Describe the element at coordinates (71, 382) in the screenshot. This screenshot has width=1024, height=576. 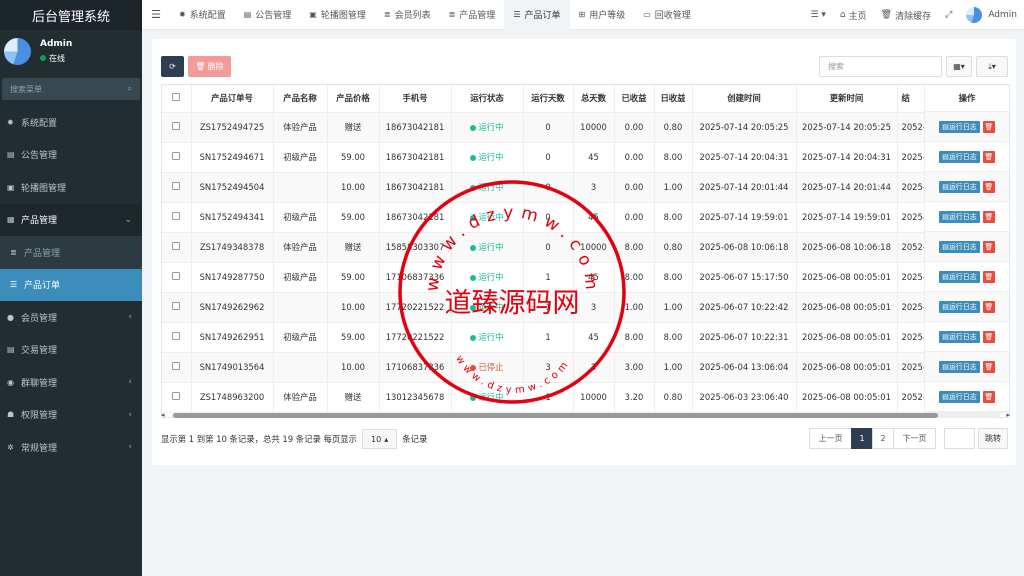
I see `sidebar-item-group-chat: ◉ 群聊管理 ‹` at that location.